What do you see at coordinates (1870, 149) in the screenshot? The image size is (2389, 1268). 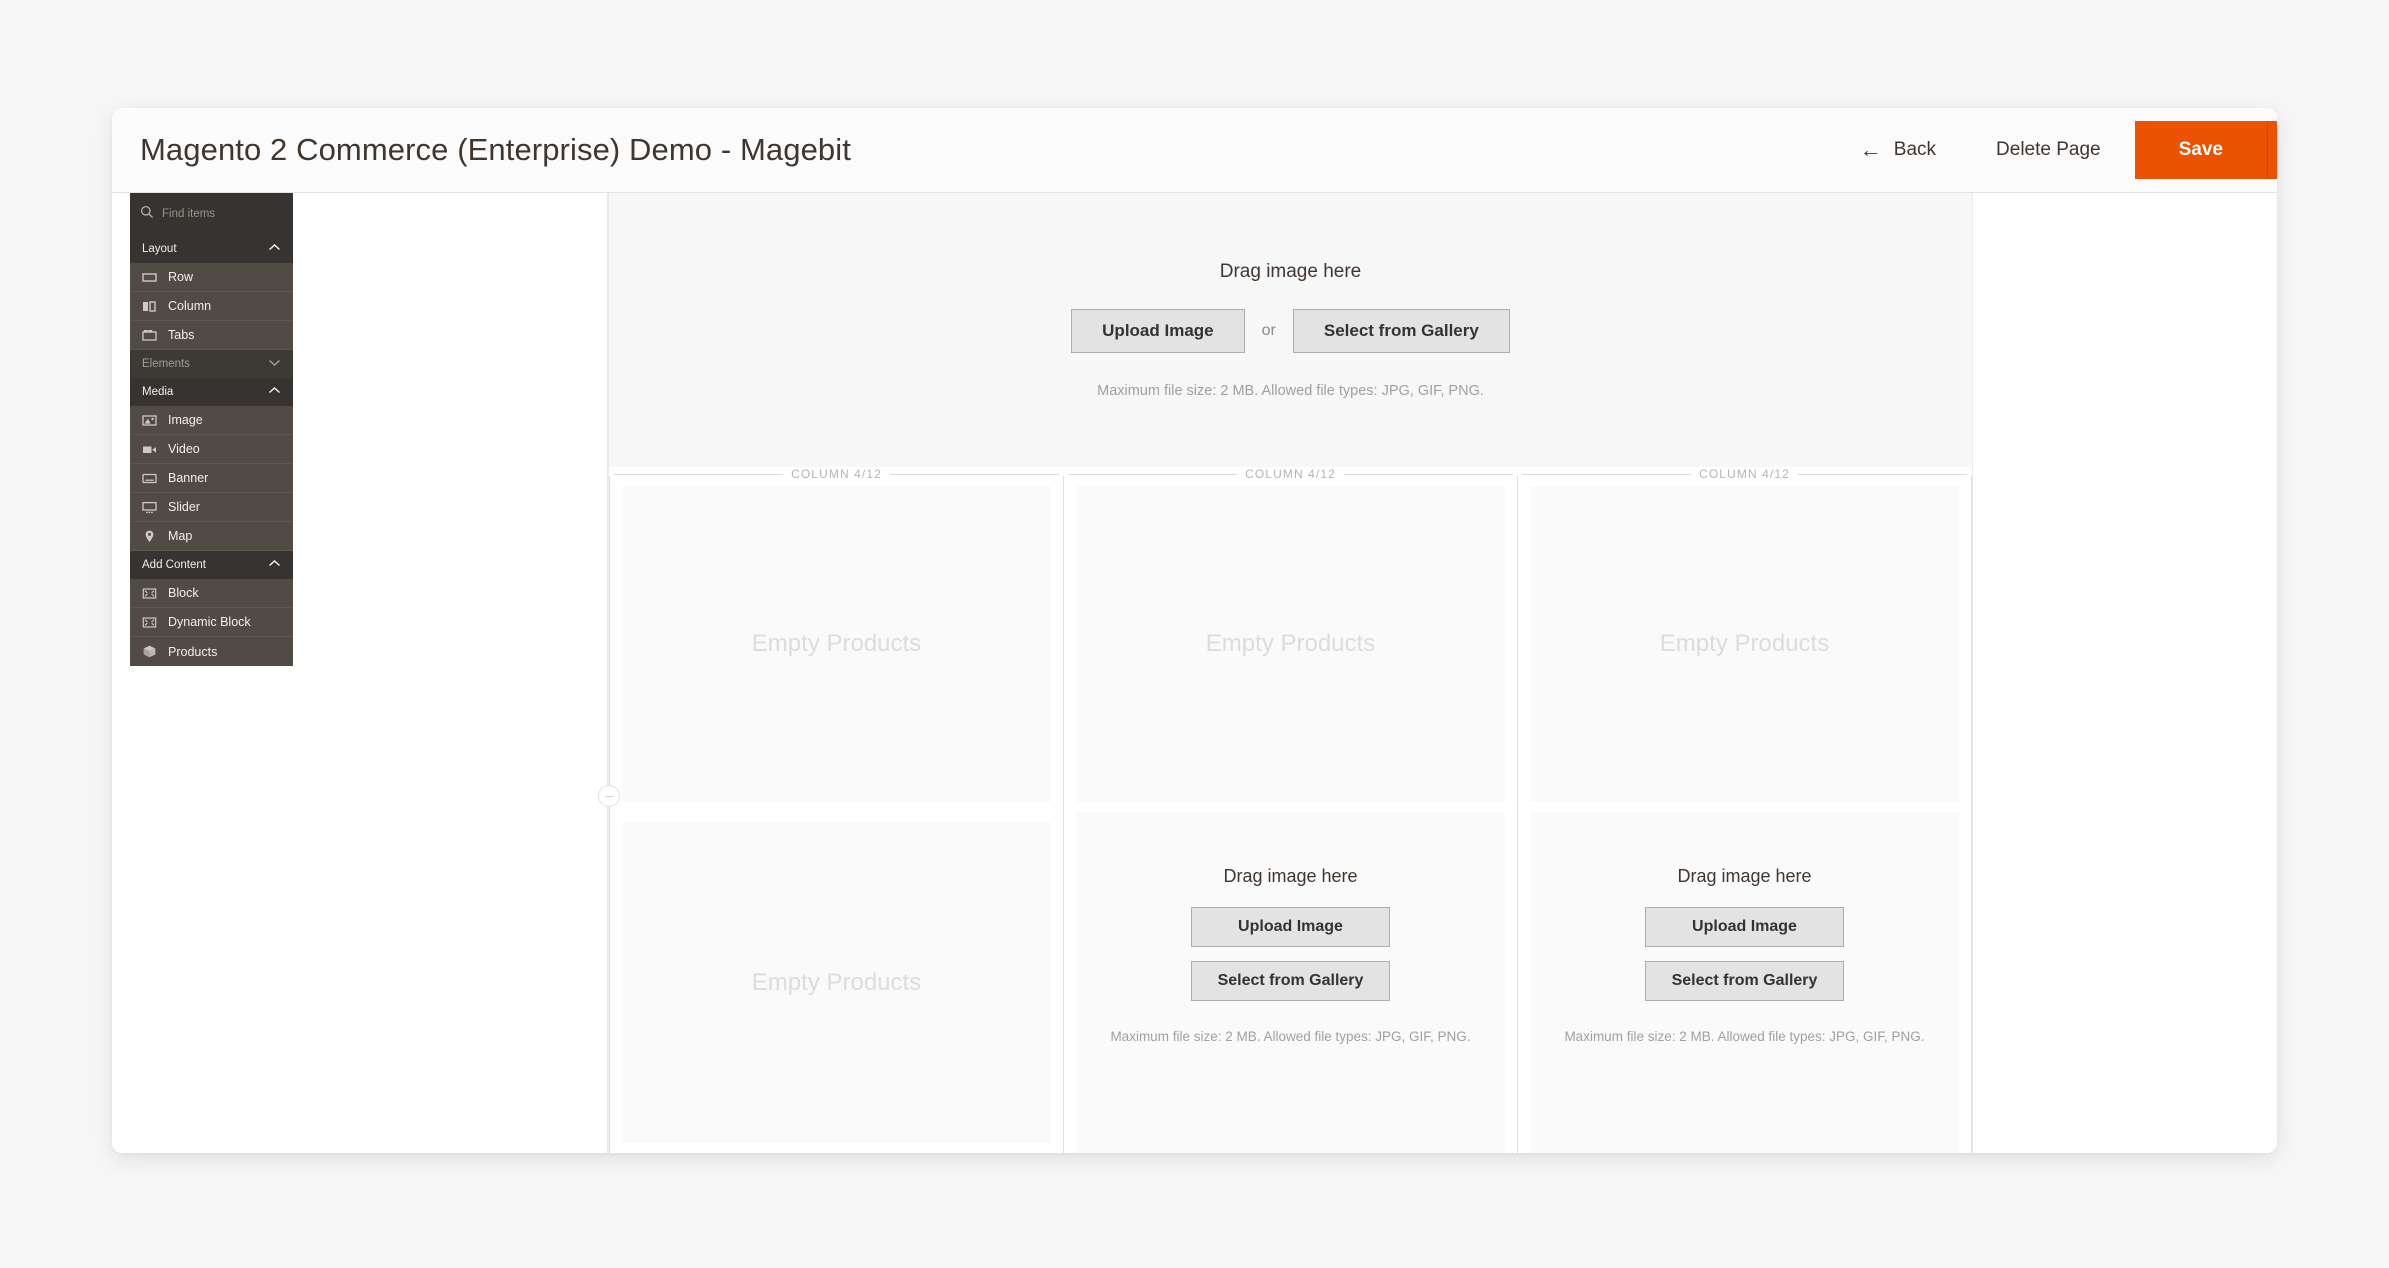 I see `arrow-left-icon: ←` at bounding box center [1870, 149].